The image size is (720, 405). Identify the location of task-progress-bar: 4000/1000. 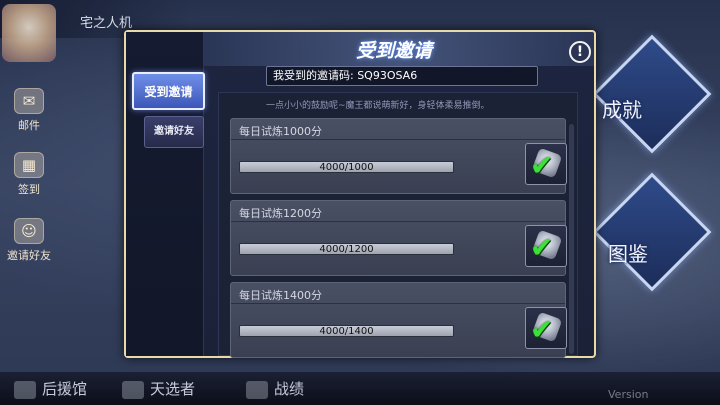
(346, 167).